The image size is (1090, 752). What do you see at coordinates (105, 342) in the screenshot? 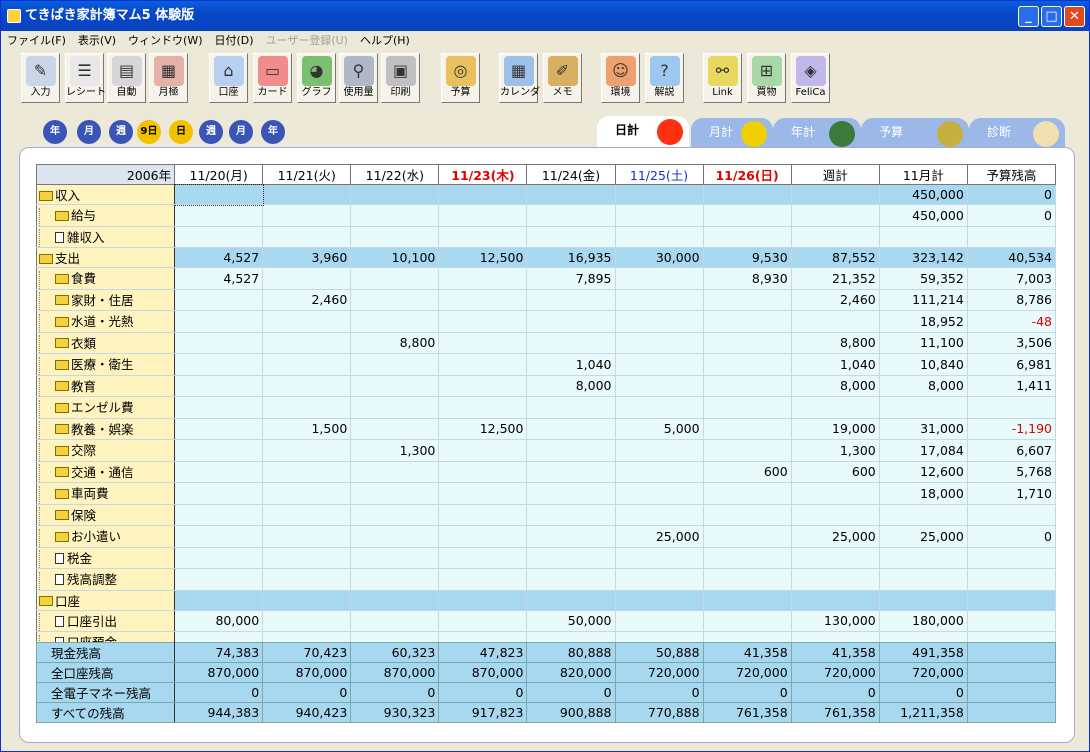
I see `category-name: 衣類` at bounding box center [105, 342].